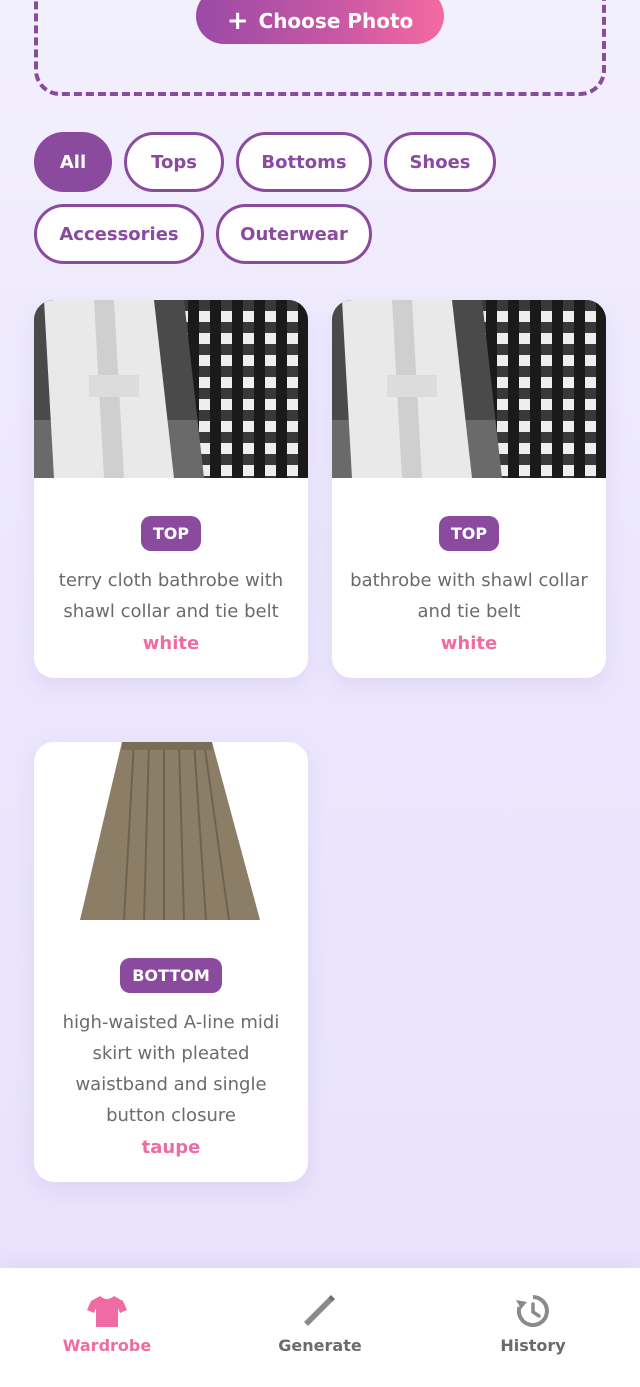 The image size is (640, 1387). What do you see at coordinates (171, 975) in the screenshot?
I see `category-badge: BOTTOM` at bounding box center [171, 975].